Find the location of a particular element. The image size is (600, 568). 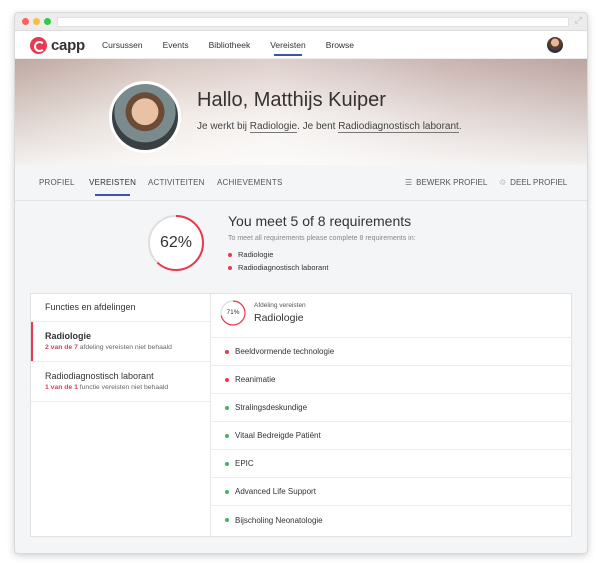

close-window-button is located at coordinates (25, 21).